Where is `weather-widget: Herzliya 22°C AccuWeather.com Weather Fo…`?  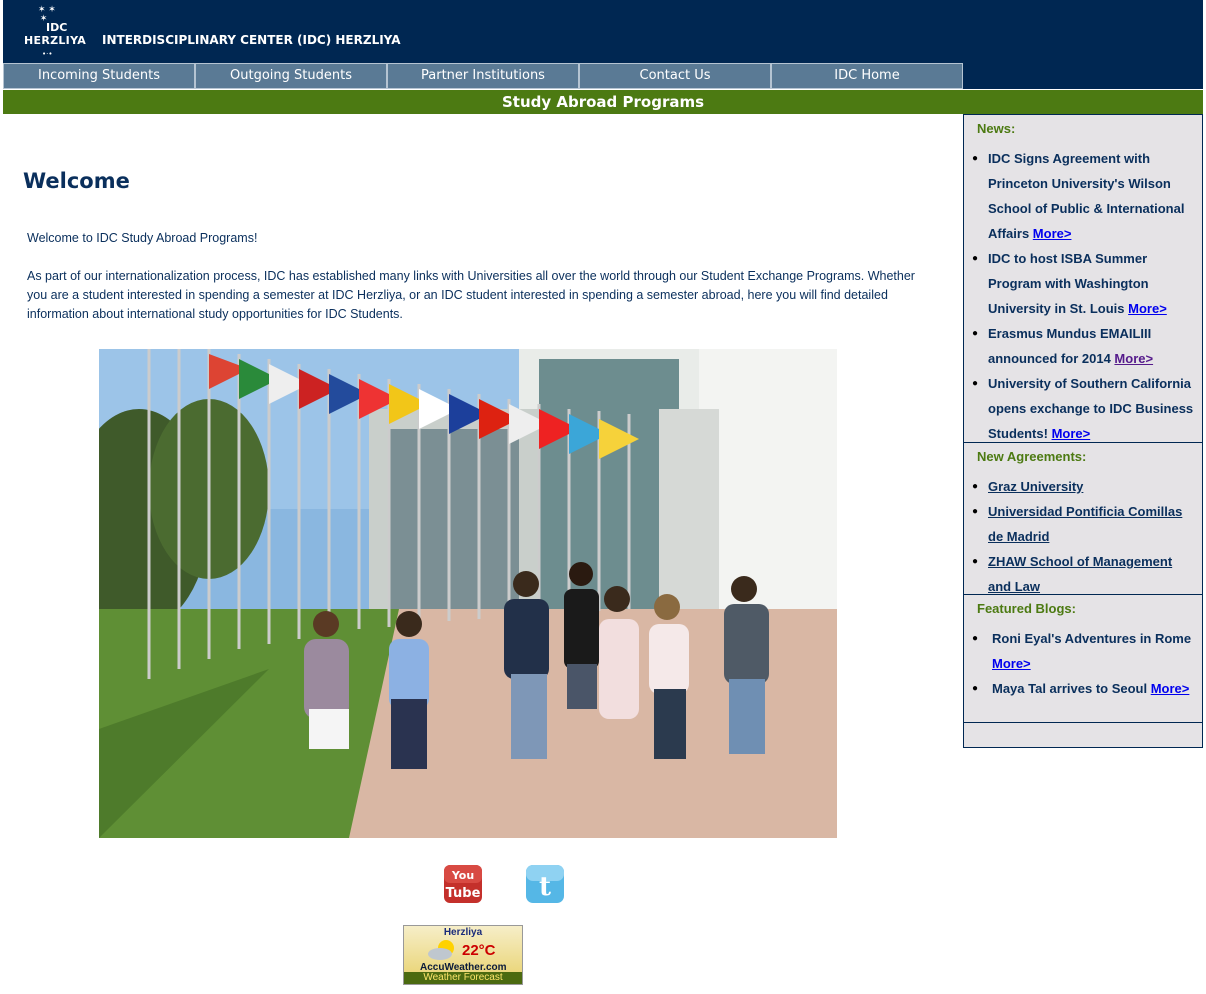
weather-widget: Herzliya 22°C AccuWeather.com Weather Fo… is located at coordinates (463, 955).